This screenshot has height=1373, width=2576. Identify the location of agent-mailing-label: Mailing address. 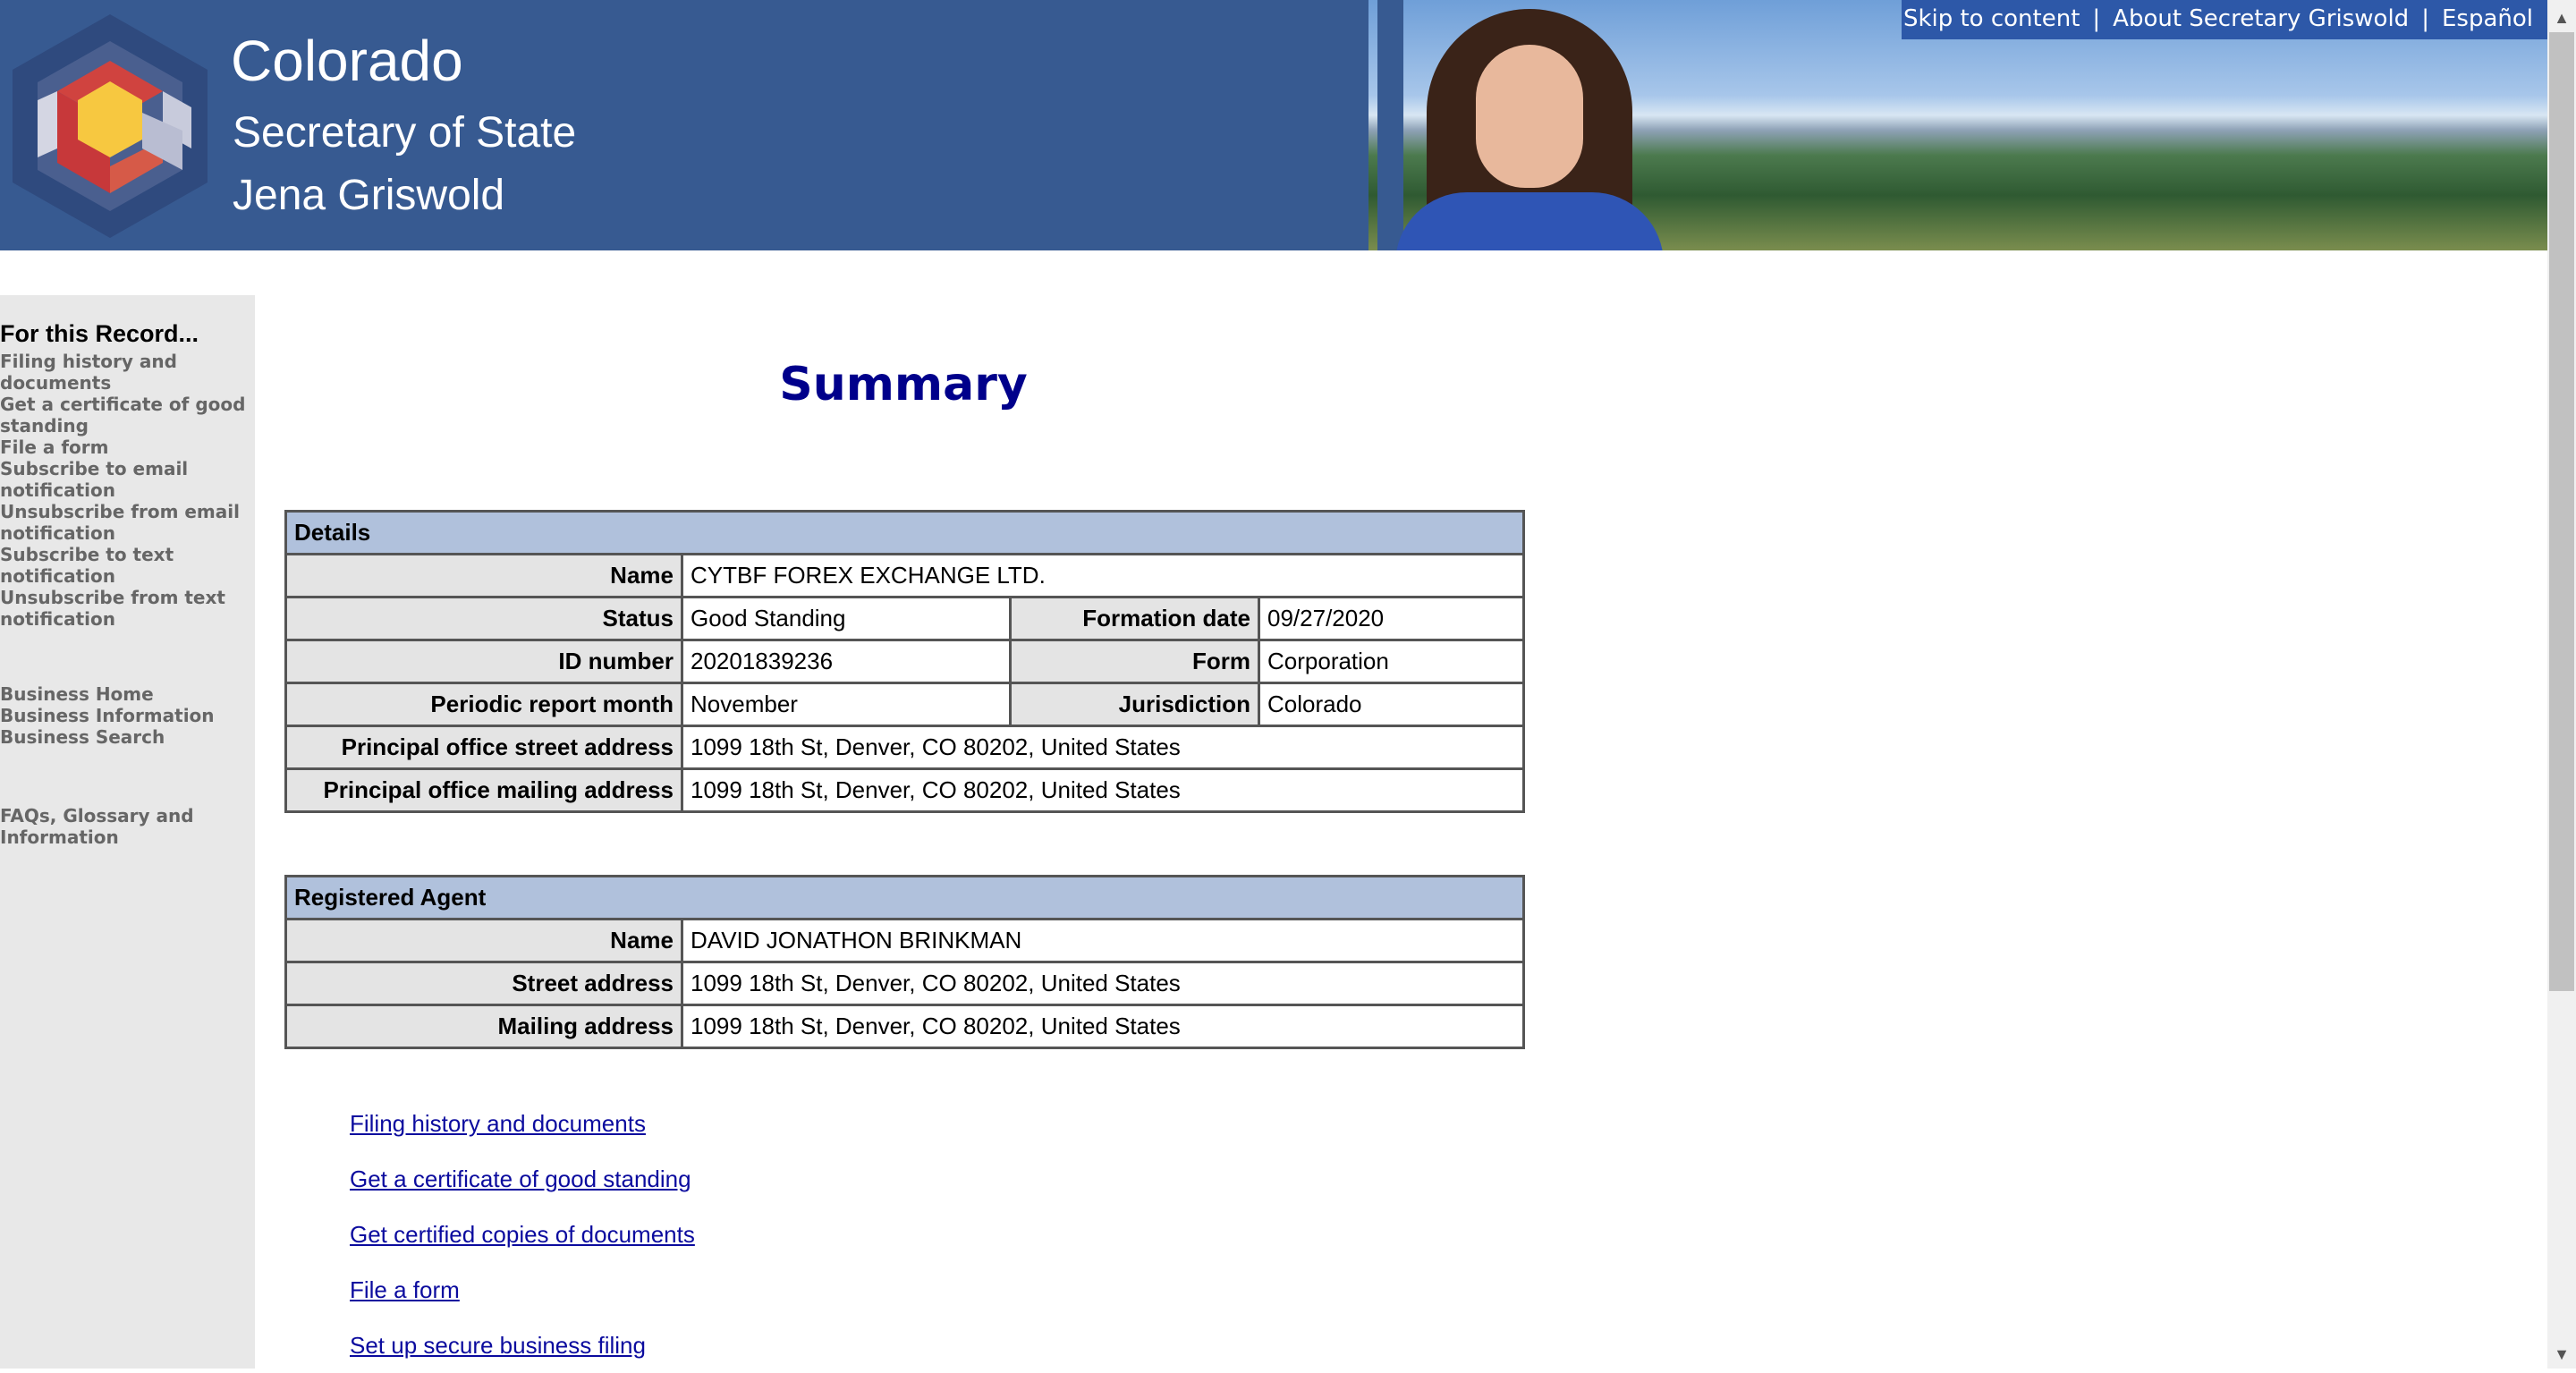
(483, 1026).